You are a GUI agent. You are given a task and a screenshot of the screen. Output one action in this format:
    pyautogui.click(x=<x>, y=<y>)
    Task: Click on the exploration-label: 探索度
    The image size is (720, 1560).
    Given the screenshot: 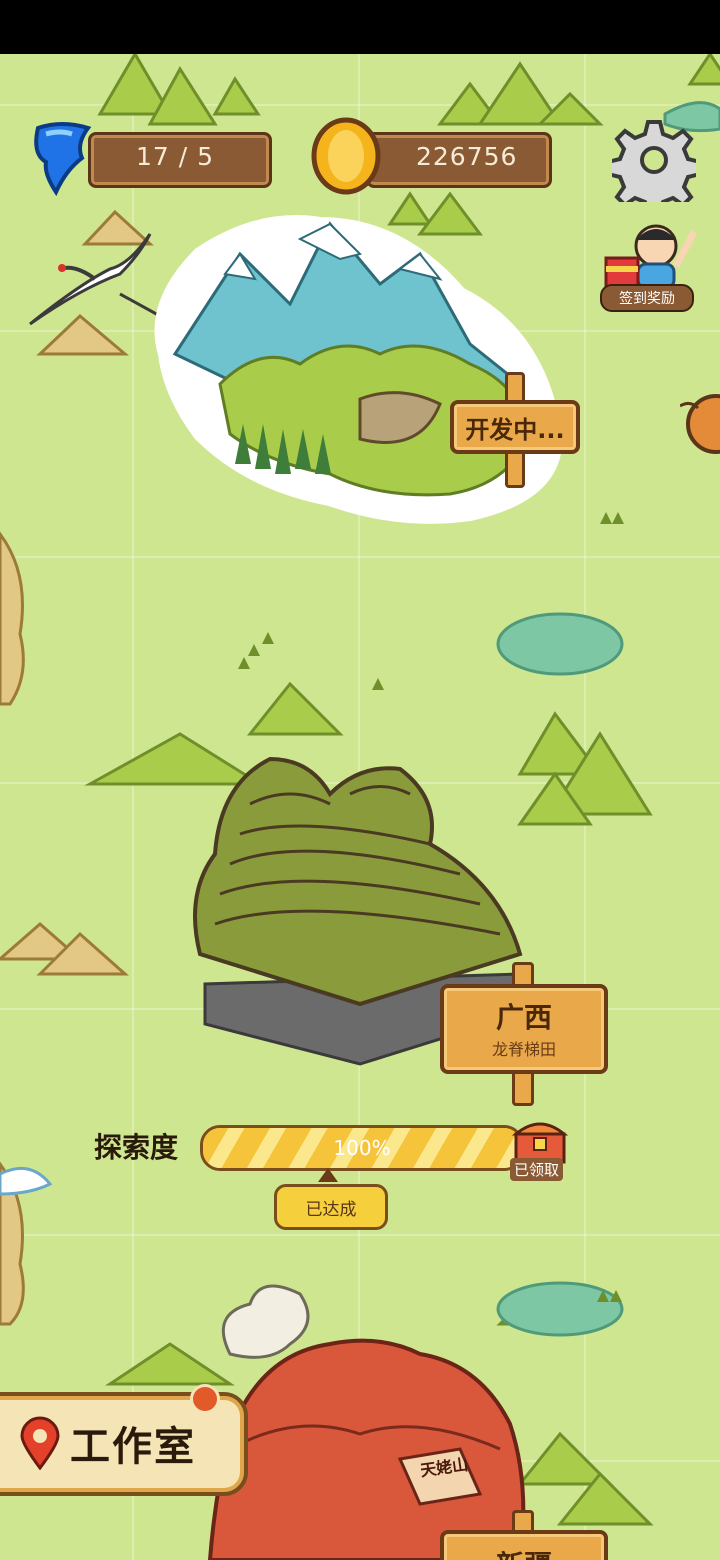 What is the action you would take?
    pyautogui.click(x=136, y=1147)
    